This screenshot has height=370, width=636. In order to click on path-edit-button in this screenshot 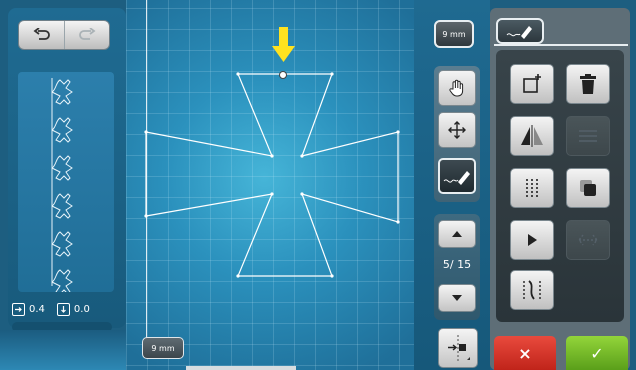, I will do `click(532, 290)`.